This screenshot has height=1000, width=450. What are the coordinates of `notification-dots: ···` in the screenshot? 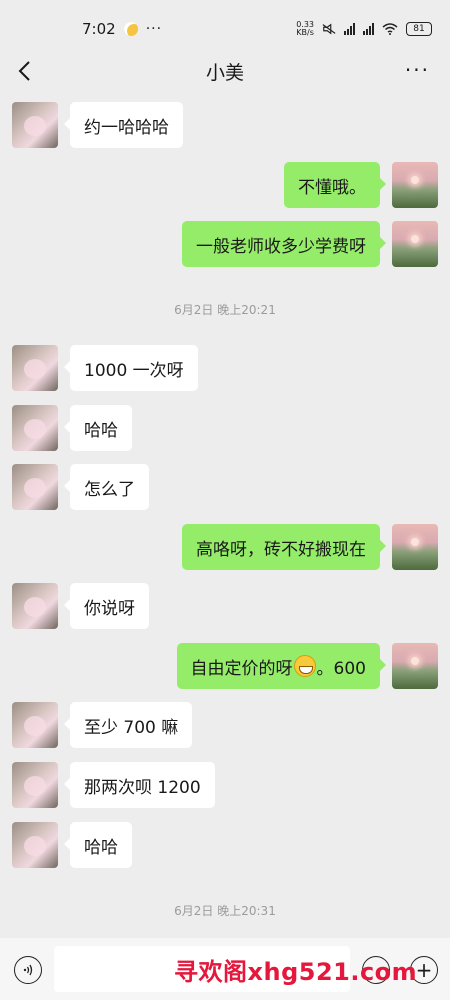 It's located at (154, 29).